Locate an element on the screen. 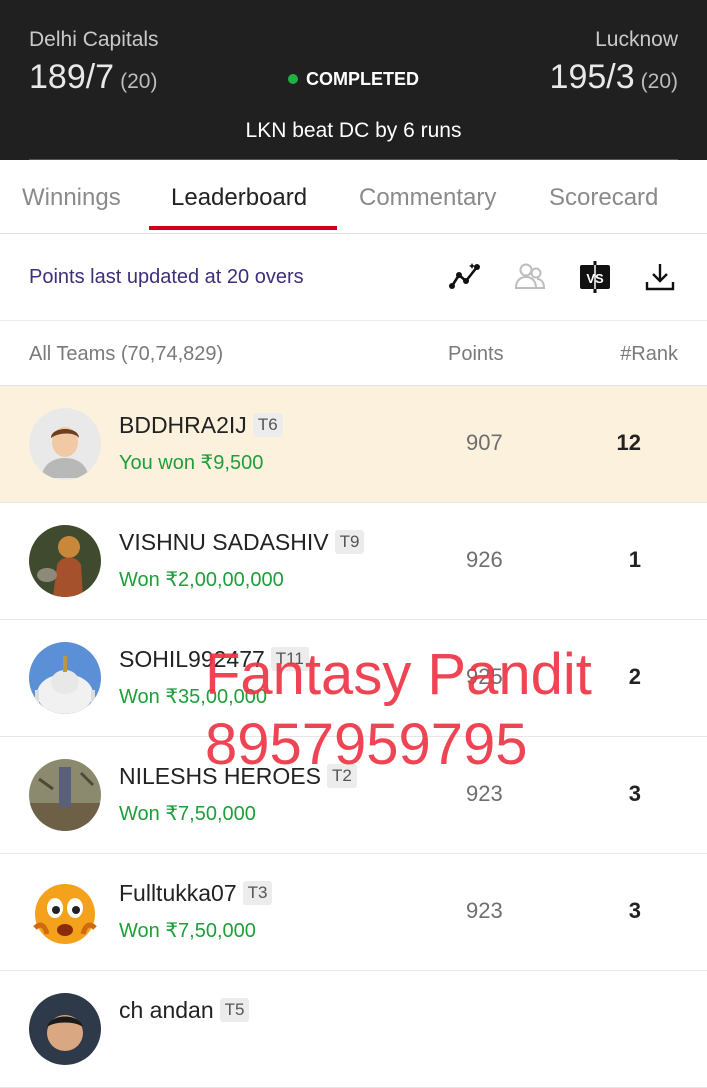 The image size is (707, 1088). vs-icon: VS is located at coordinates (595, 277).